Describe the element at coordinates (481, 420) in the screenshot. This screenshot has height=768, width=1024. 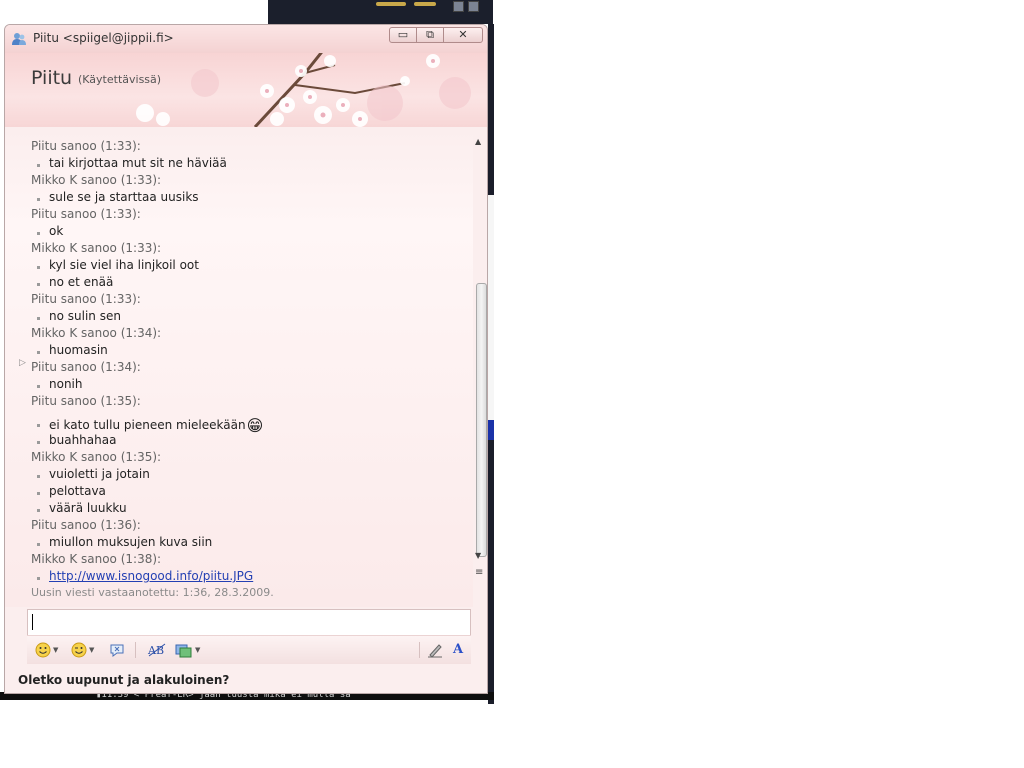
I see `scroll-thumb` at that location.